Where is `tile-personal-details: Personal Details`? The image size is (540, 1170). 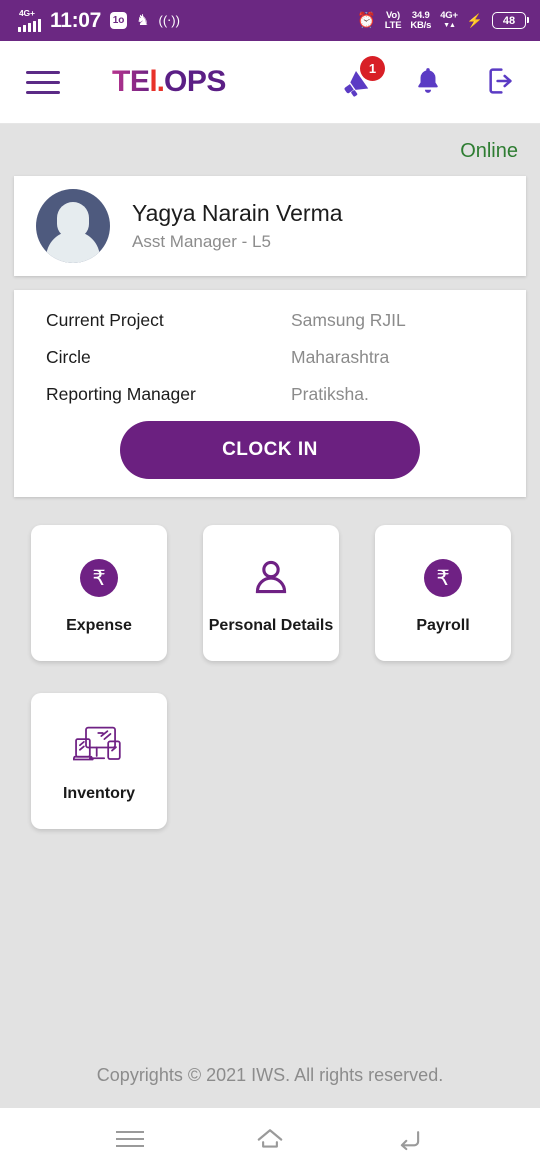 tile-personal-details: Personal Details is located at coordinates (271, 593).